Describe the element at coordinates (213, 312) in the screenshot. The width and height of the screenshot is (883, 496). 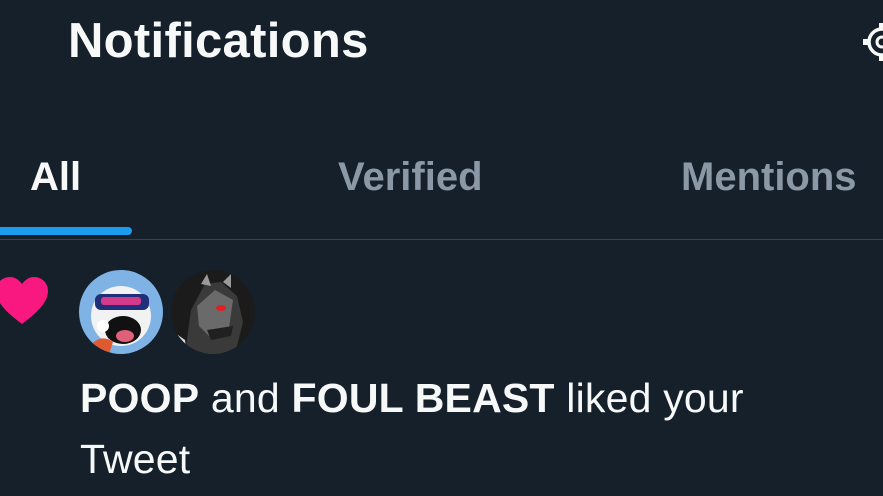
I see `avatar-foul-beast` at that location.